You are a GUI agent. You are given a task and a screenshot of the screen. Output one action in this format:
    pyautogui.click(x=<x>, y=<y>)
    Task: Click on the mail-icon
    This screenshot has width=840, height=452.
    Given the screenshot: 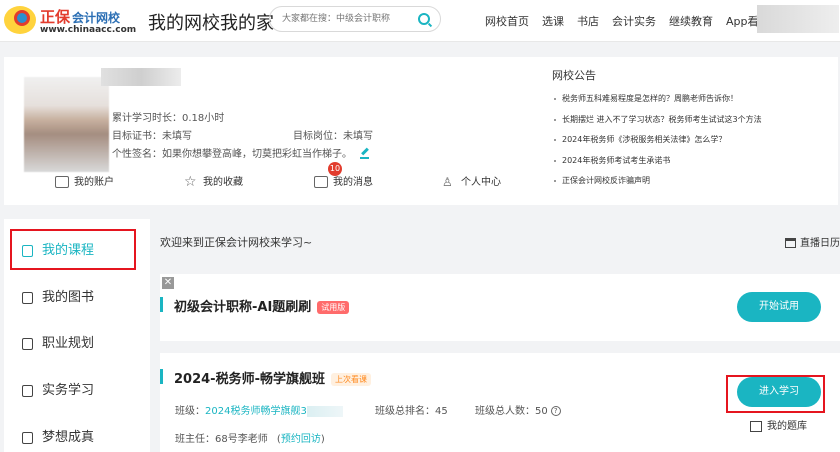 What is the action you would take?
    pyautogui.click(x=321, y=182)
    